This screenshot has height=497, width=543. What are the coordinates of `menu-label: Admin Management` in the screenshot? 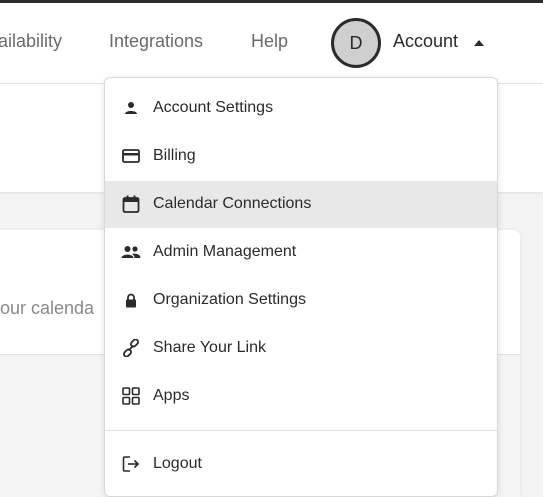 It's located at (225, 251).